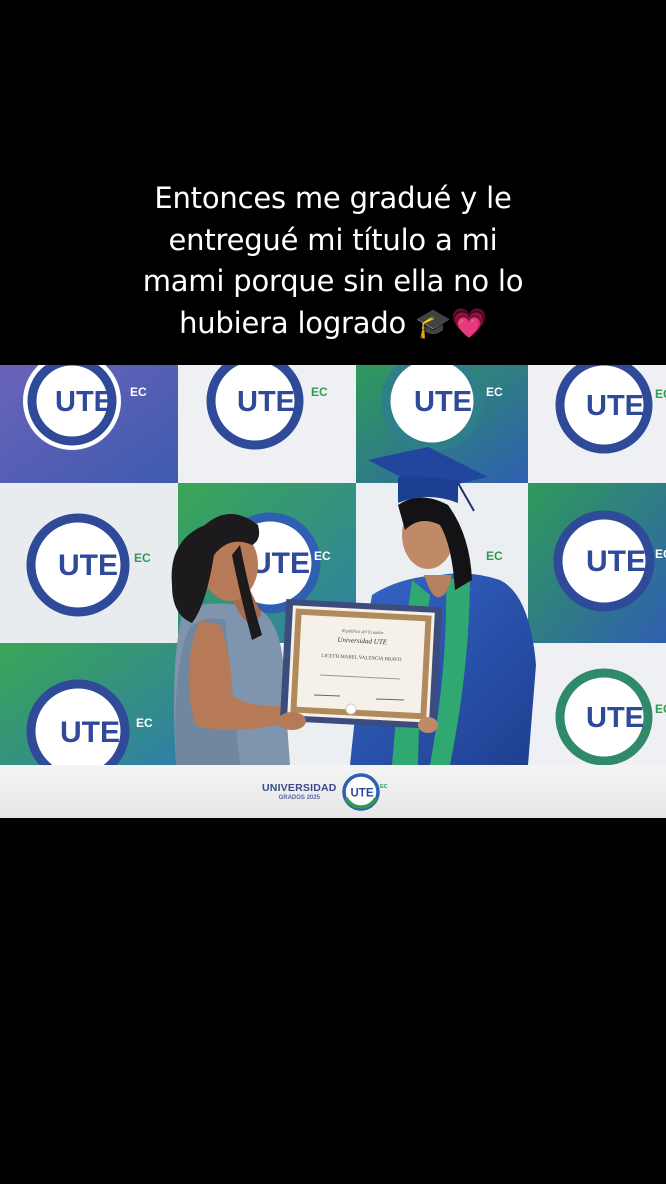 The height and width of the screenshot is (1184, 666). I want to click on footer-university: UNIVERSIDAD, so click(299, 788).